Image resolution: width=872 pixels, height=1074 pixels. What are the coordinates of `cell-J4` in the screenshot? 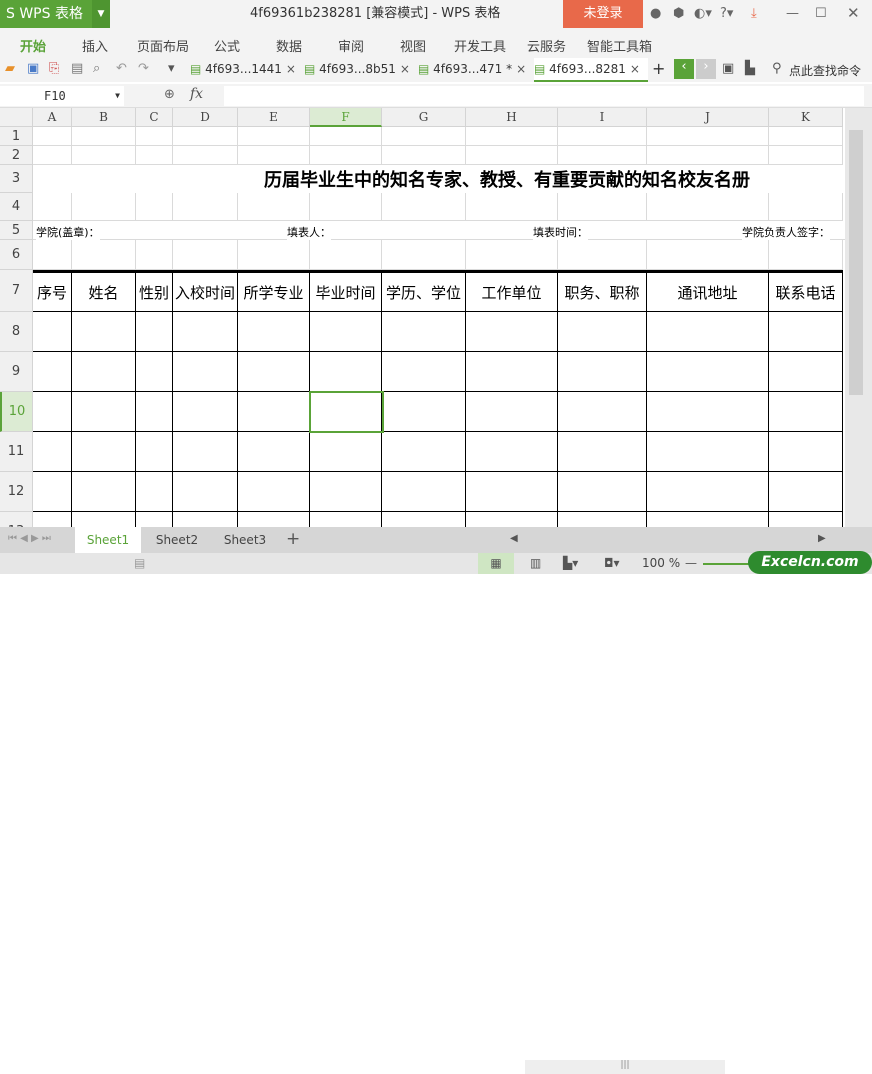 It's located at (708, 207).